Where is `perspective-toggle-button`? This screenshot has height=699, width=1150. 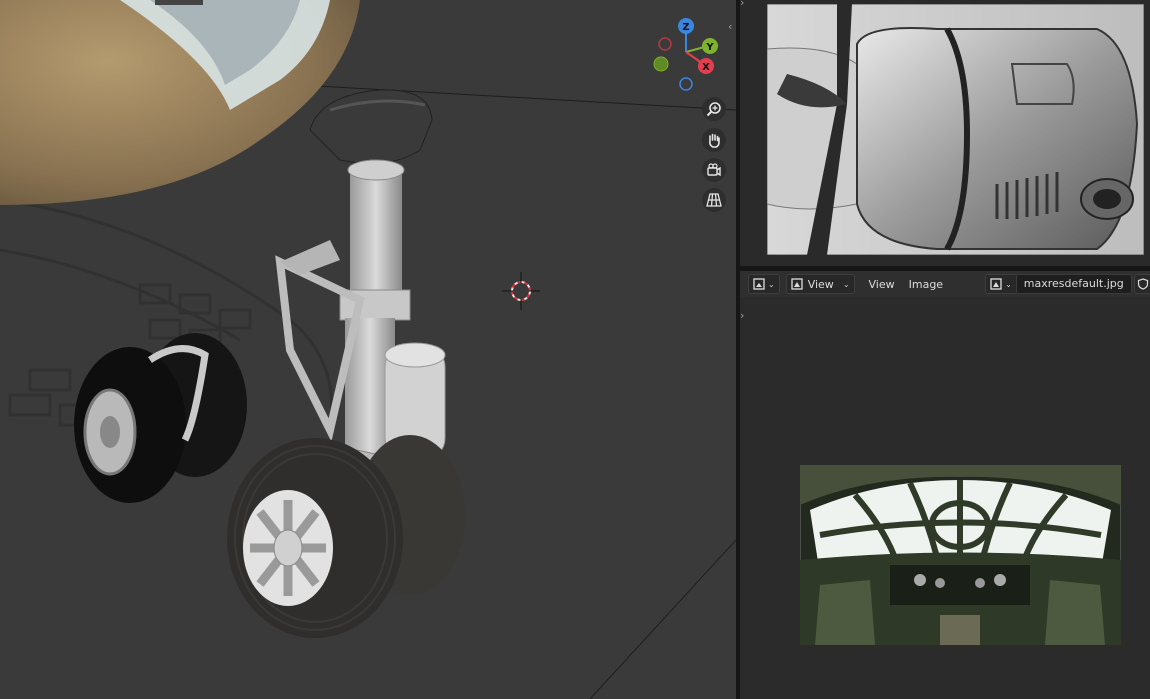 perspective-toggle-button is located at coordinates (714, 200).